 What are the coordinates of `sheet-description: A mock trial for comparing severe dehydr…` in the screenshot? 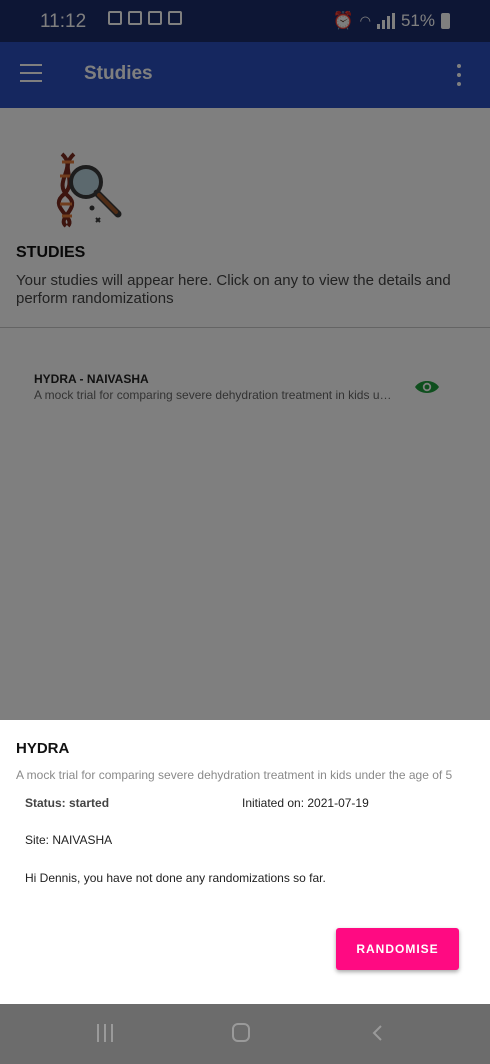 It's located at (234, 775).